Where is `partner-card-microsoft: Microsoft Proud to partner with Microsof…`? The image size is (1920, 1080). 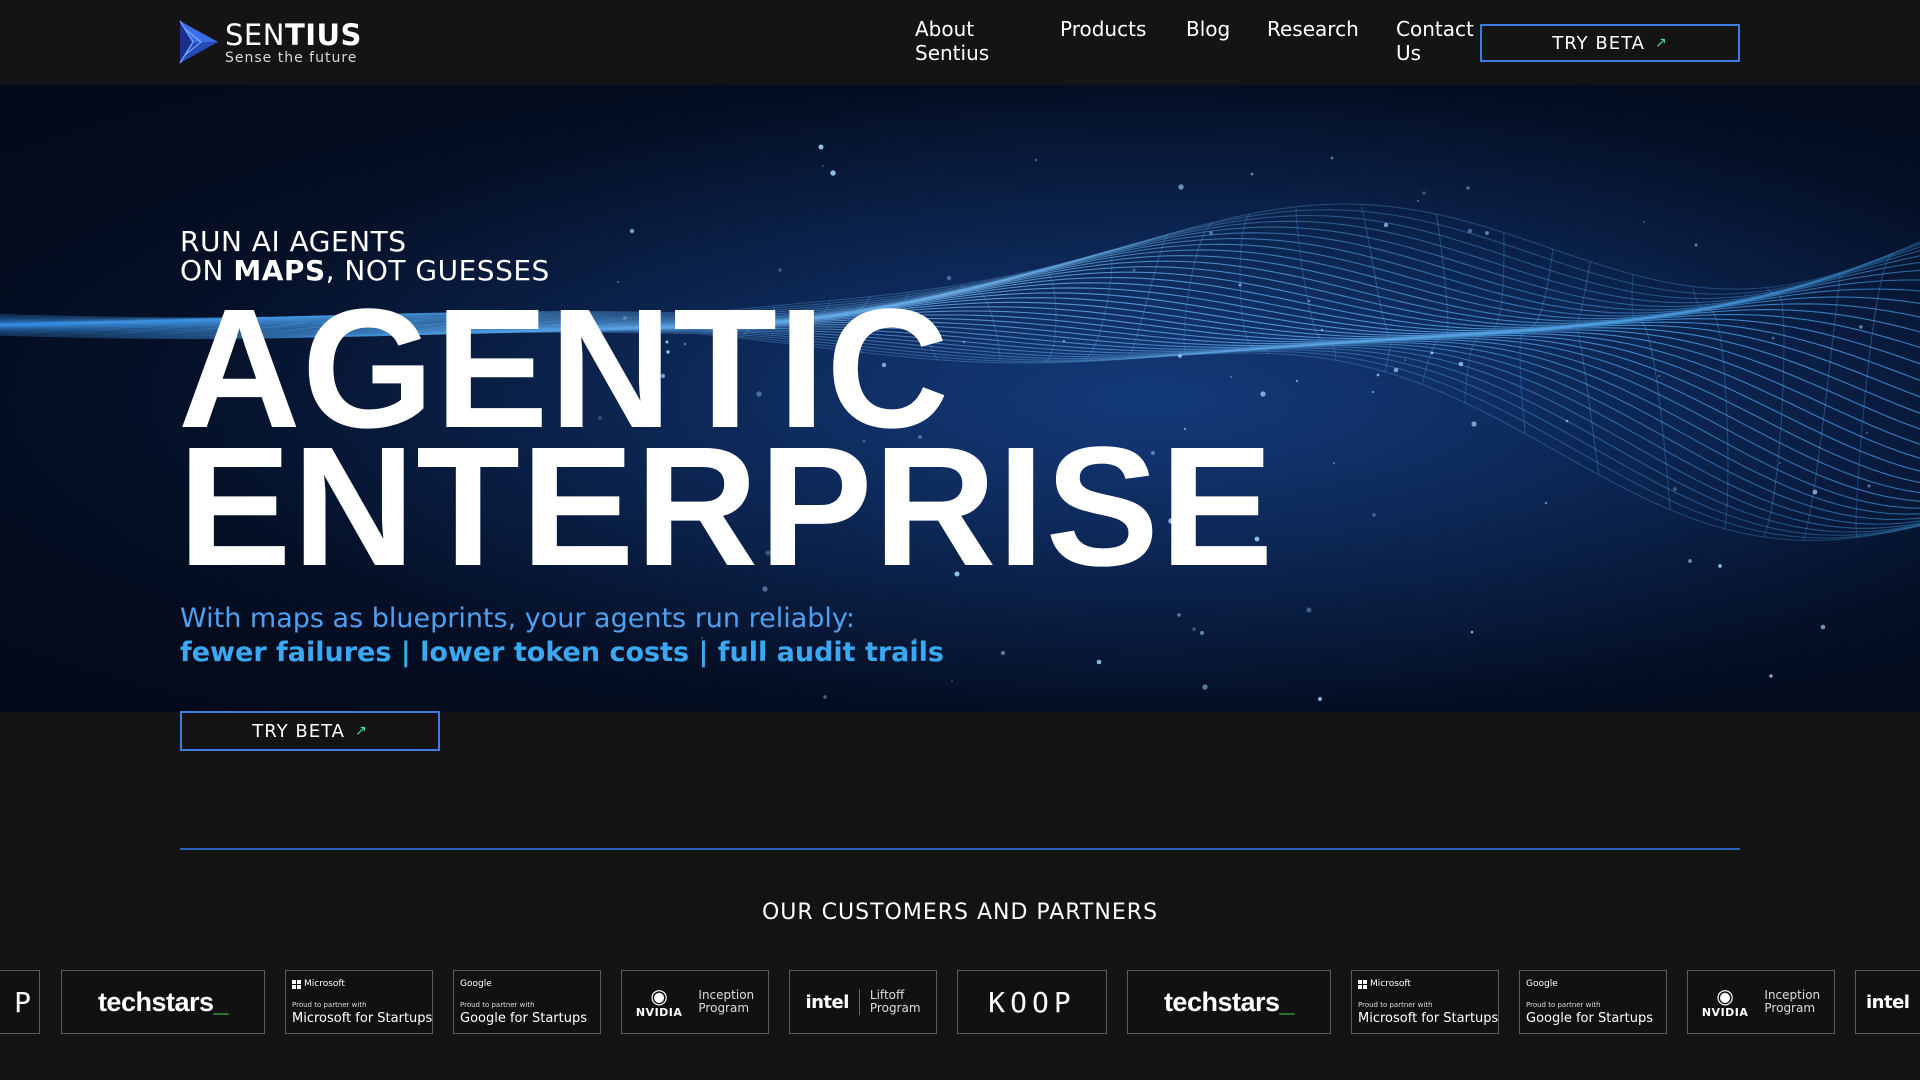
partner-card-microsoft: Microsoft Proud to partner with Microsof… is located at coordinates (359, 1002).